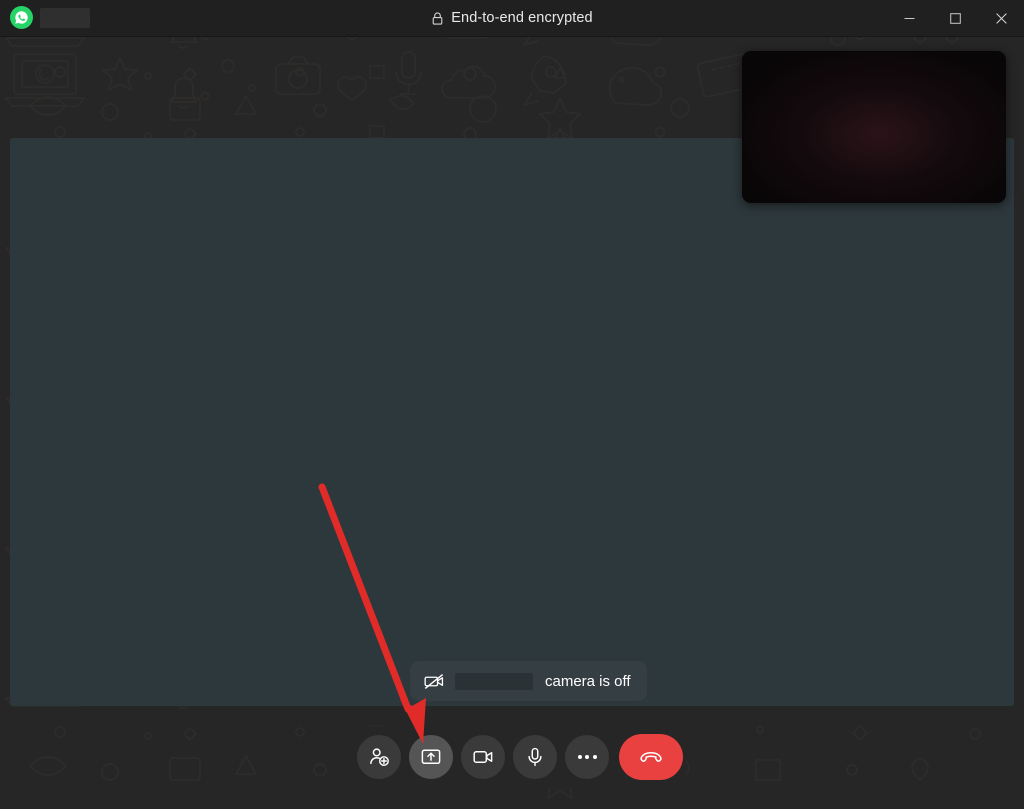 This screenshot has height=809, width=1024. I want to click on window-controls, so click(955, 18).